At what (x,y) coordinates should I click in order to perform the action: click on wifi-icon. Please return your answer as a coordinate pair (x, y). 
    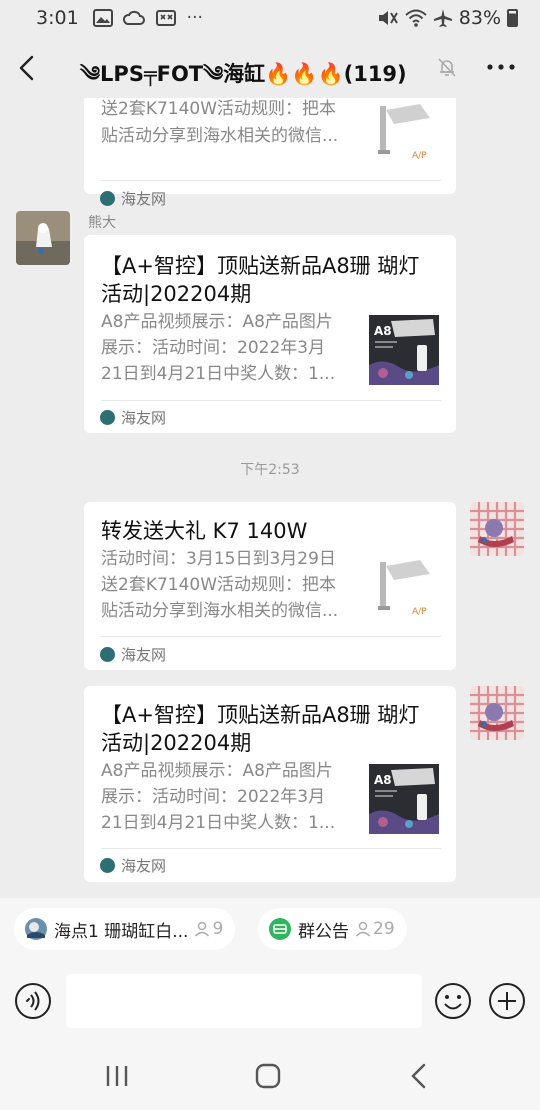
    Looking at the image, I should click on (416, 18).